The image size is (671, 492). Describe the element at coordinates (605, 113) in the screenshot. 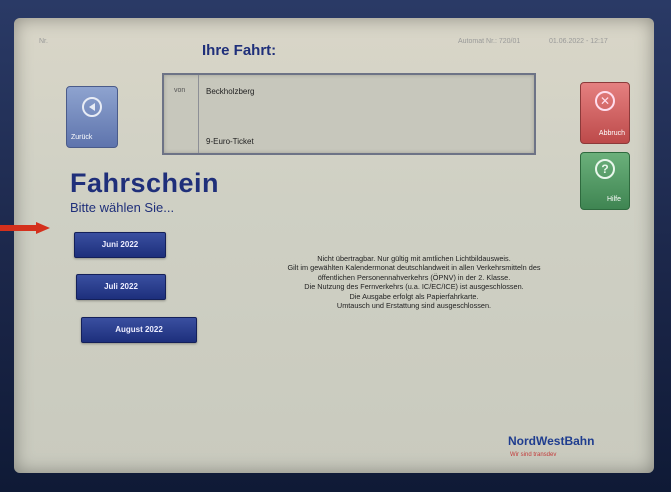

I see `abort-button: ✕ Abbruch` at that location.